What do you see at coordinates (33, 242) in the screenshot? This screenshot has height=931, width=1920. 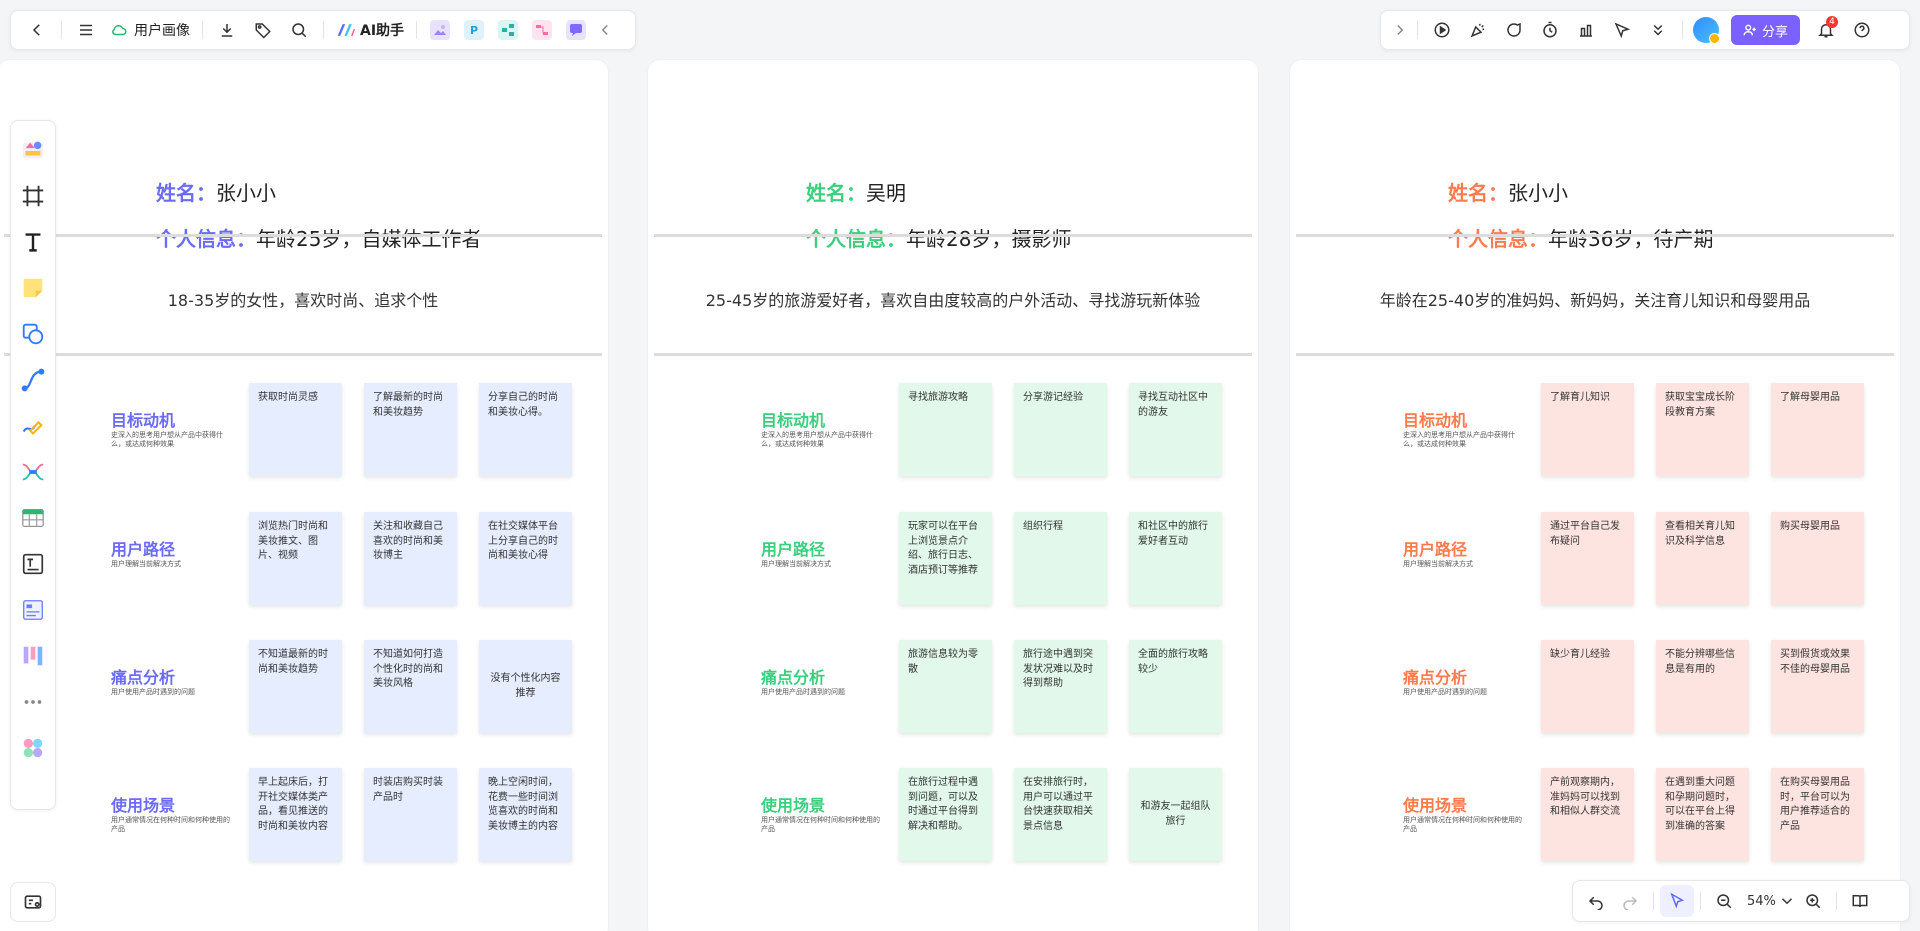 I see `text-tool-icon` at bounding box center [33, 242].